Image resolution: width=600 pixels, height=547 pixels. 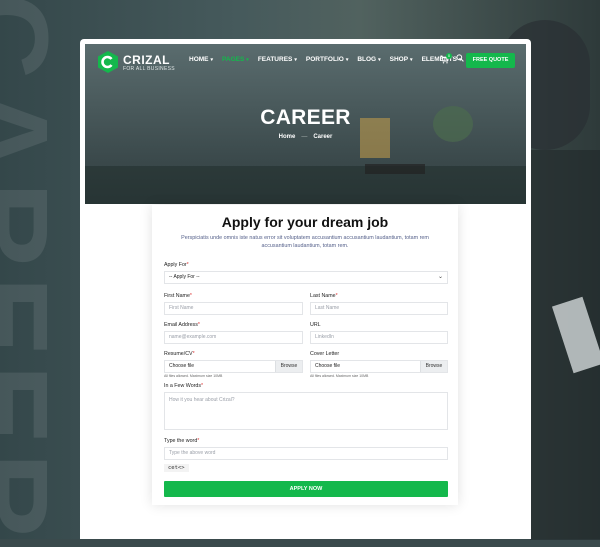 What do you see at coordinates (490, 60) in the screenshot?
I see `free-quote-button: FREE QUOTE` at bounding box center [490, 60].